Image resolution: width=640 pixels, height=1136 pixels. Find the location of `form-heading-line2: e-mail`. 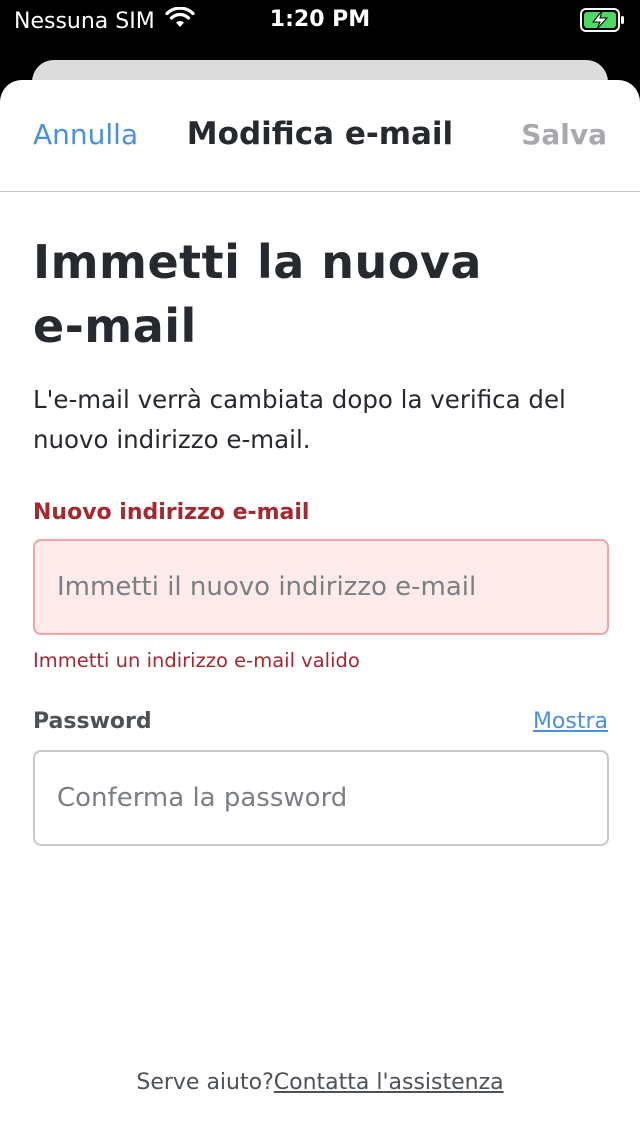

form-heading-line2: e-mail is located at coordinates (115, 326).